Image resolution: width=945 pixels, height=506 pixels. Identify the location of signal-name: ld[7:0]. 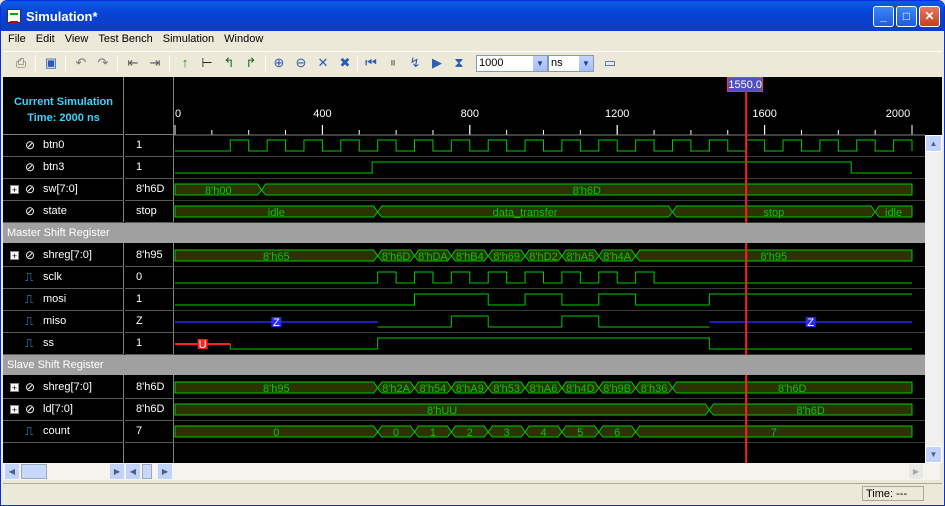
(58, 409).